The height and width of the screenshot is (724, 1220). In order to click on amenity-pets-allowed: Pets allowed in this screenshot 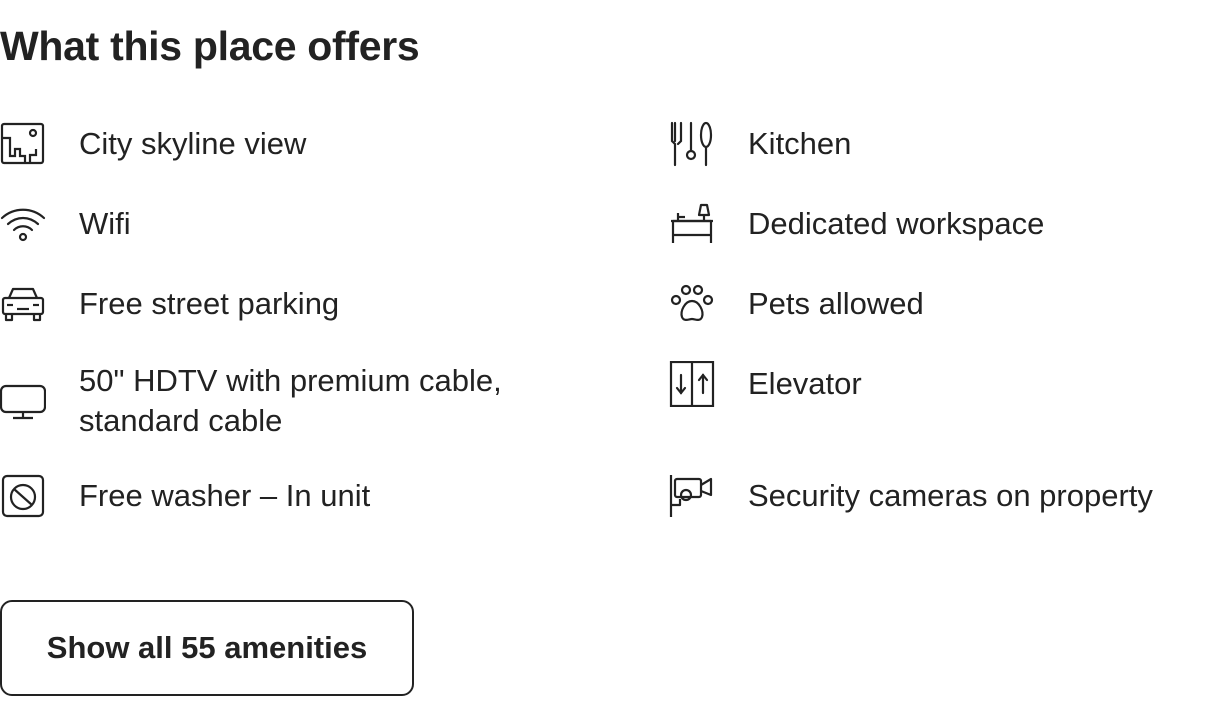, I will do `click(944, 304)`.